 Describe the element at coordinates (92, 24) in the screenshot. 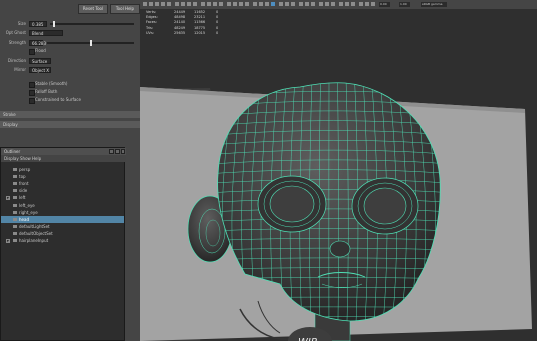

I see `size-slider` at that location.